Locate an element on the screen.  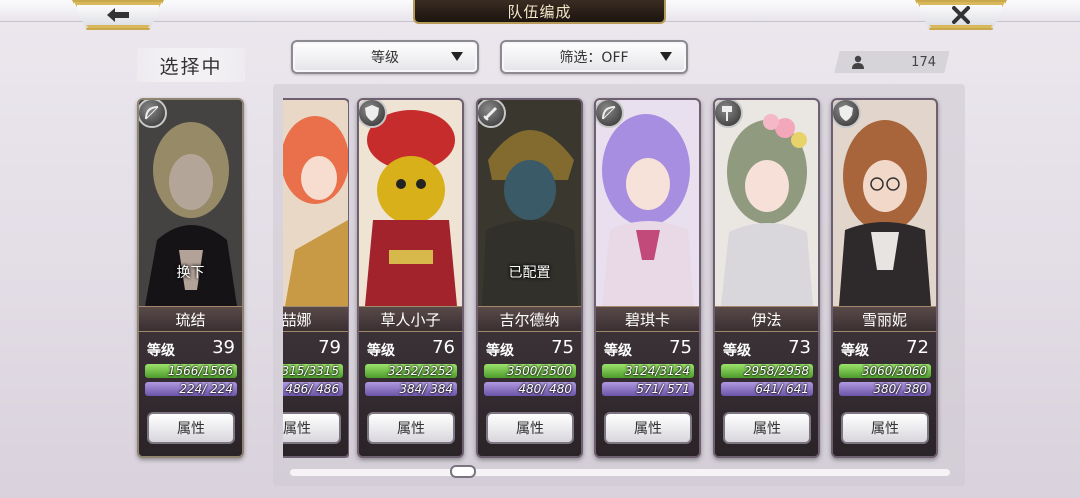
level-value: 72 is located at coordinates (917, 347).